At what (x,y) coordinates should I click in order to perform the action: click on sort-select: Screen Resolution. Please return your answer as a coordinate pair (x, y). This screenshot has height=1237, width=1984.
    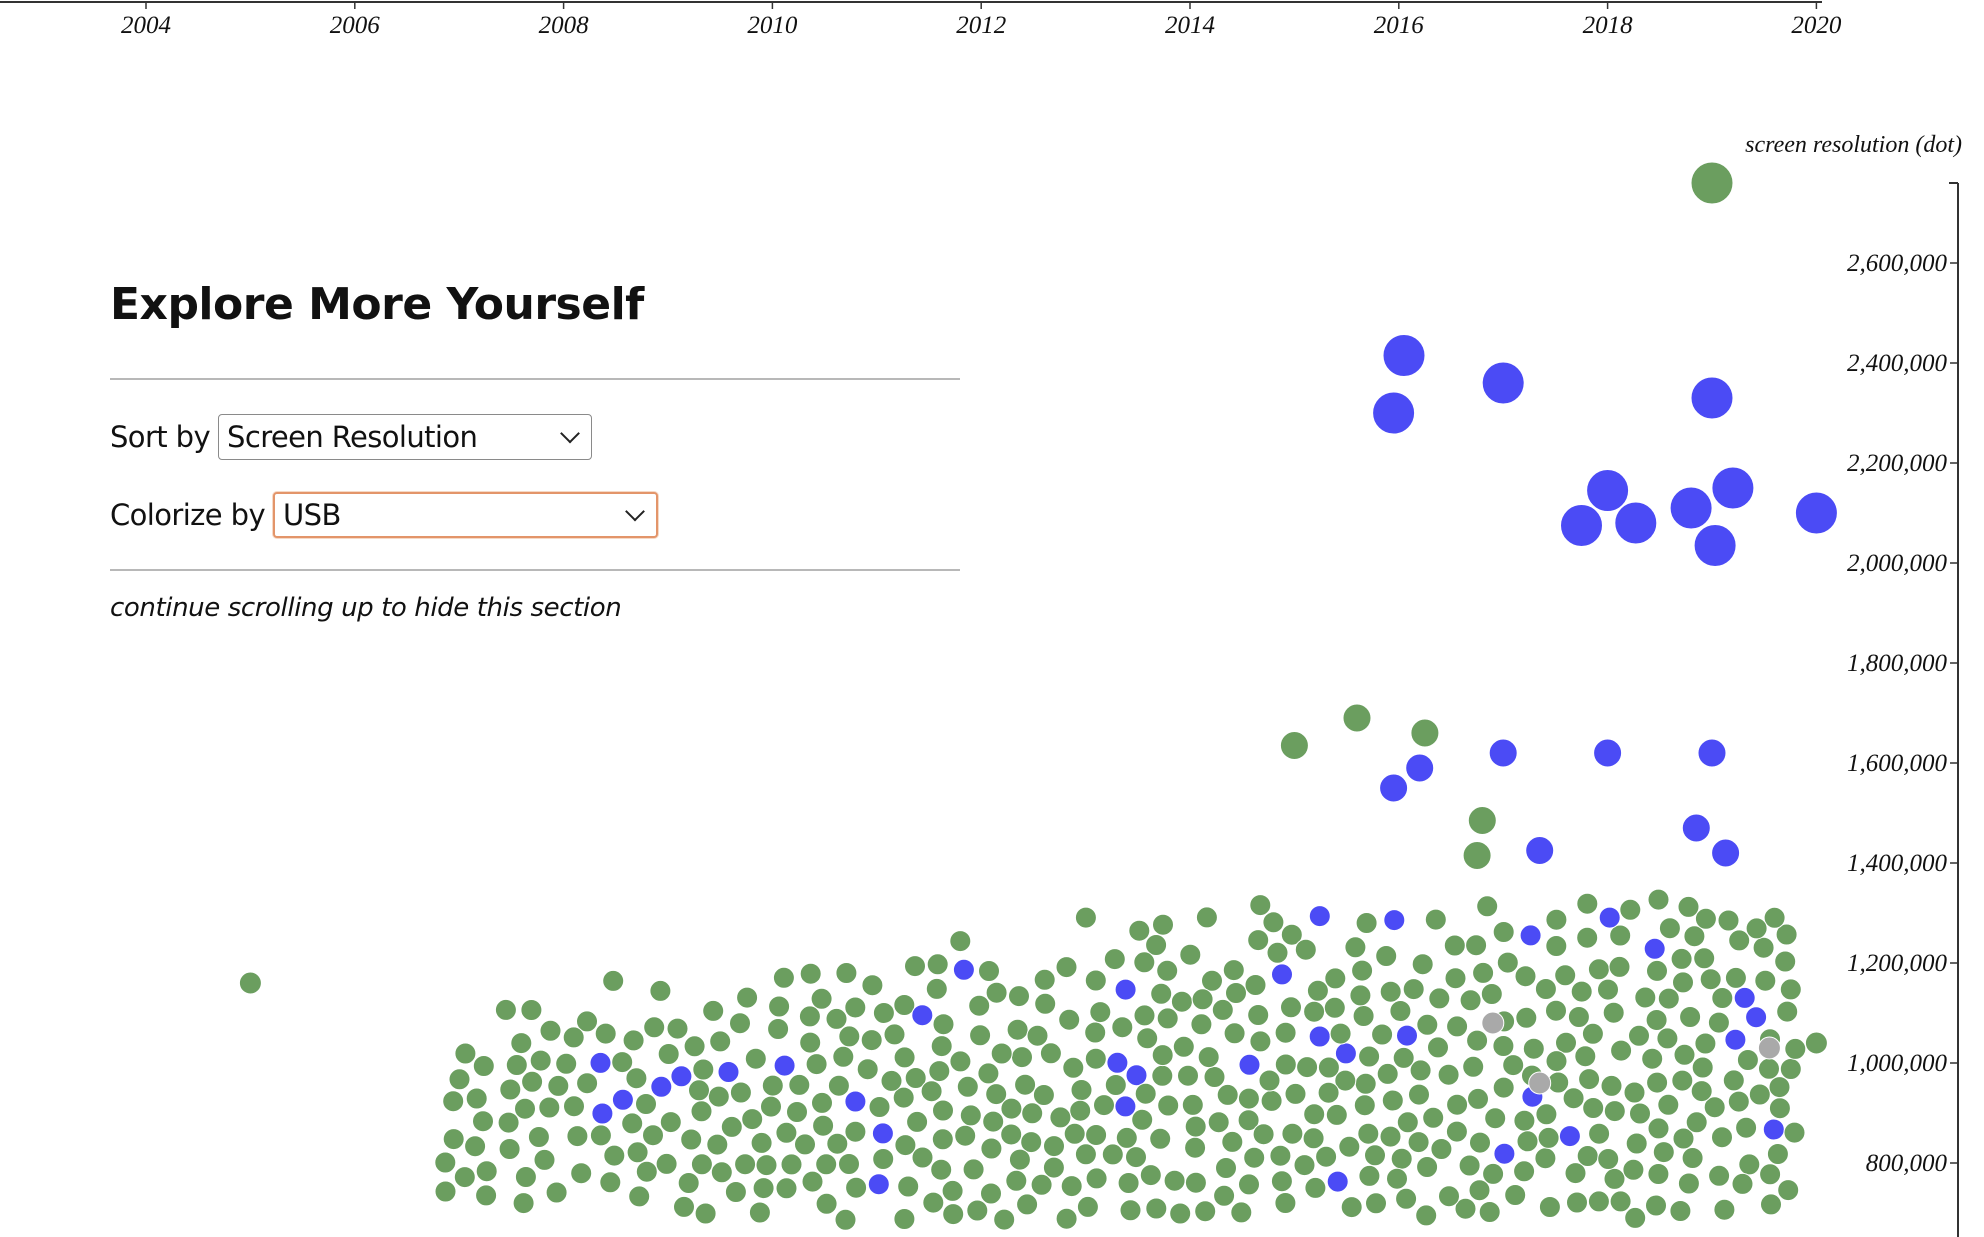
    Looking at the image, I should click on (405, 437).